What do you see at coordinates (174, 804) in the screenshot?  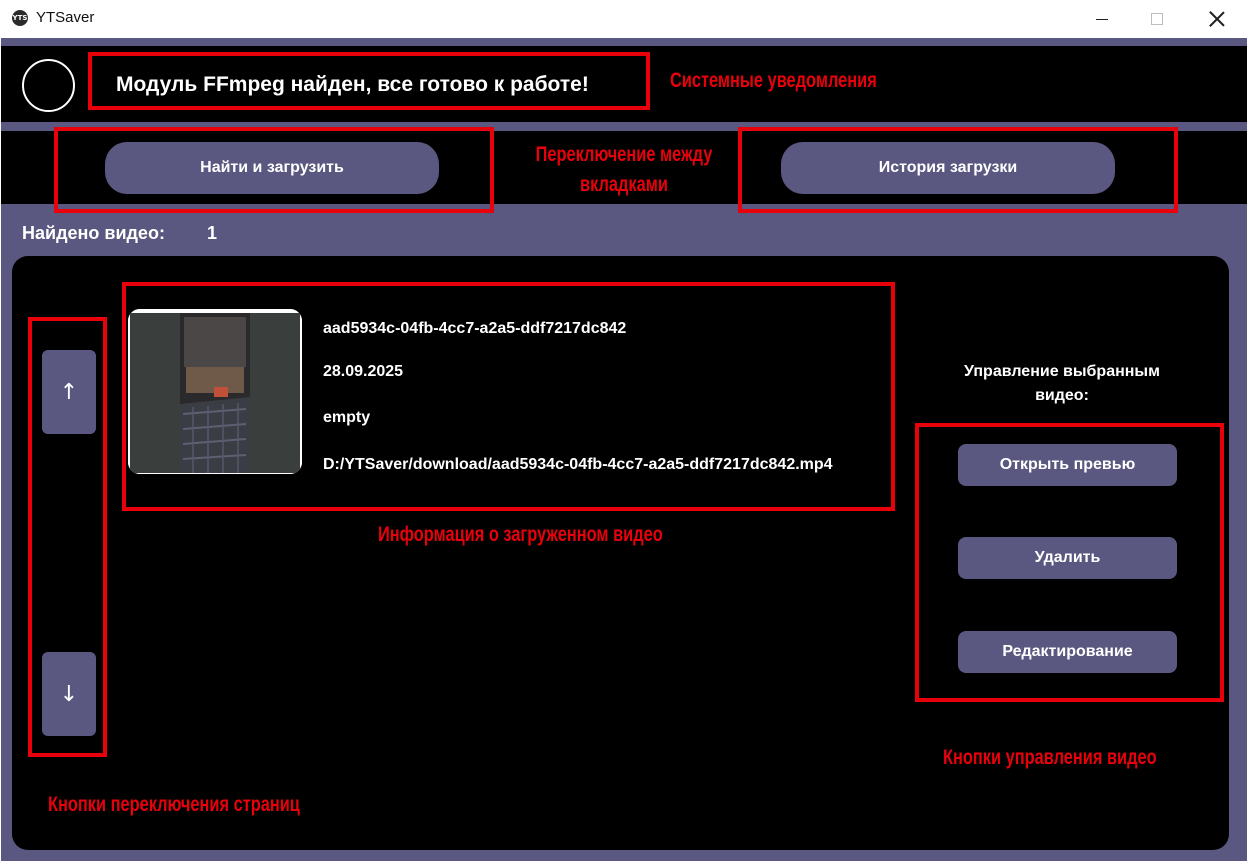 I see `annotation-label-page-buttons: Кнопки переключения страниц` at bounding box center [174, 804].